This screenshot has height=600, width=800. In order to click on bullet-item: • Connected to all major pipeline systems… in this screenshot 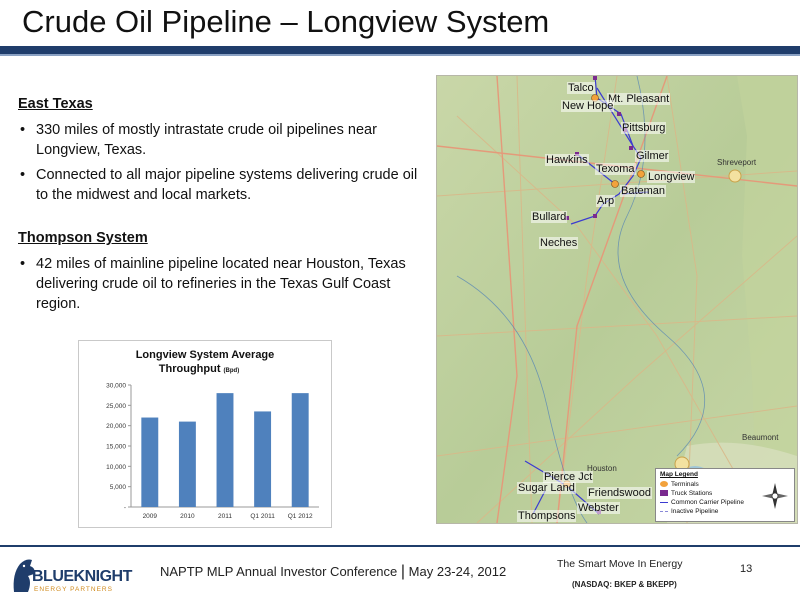, I will do `click(218, 185)`.